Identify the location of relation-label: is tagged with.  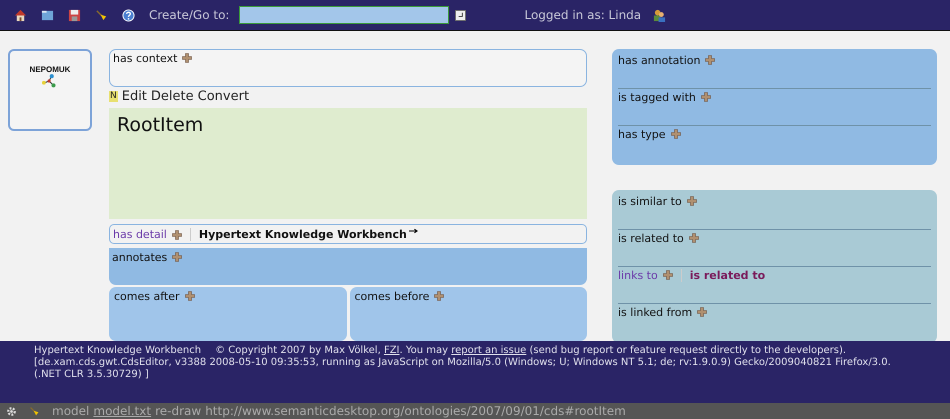
(657, 97).